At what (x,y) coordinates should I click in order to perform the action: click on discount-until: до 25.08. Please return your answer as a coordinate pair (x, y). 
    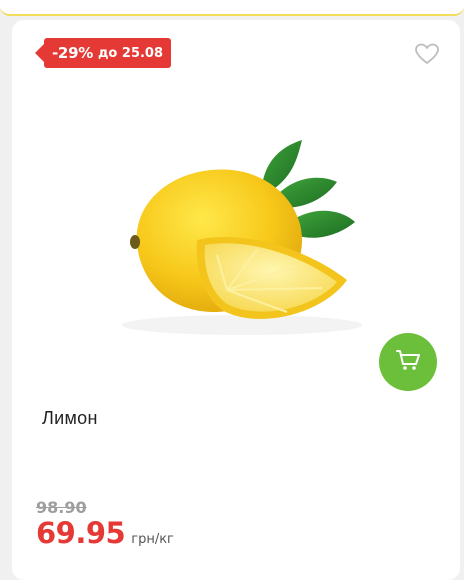
    Looking at the image, I should click on (130, 53).